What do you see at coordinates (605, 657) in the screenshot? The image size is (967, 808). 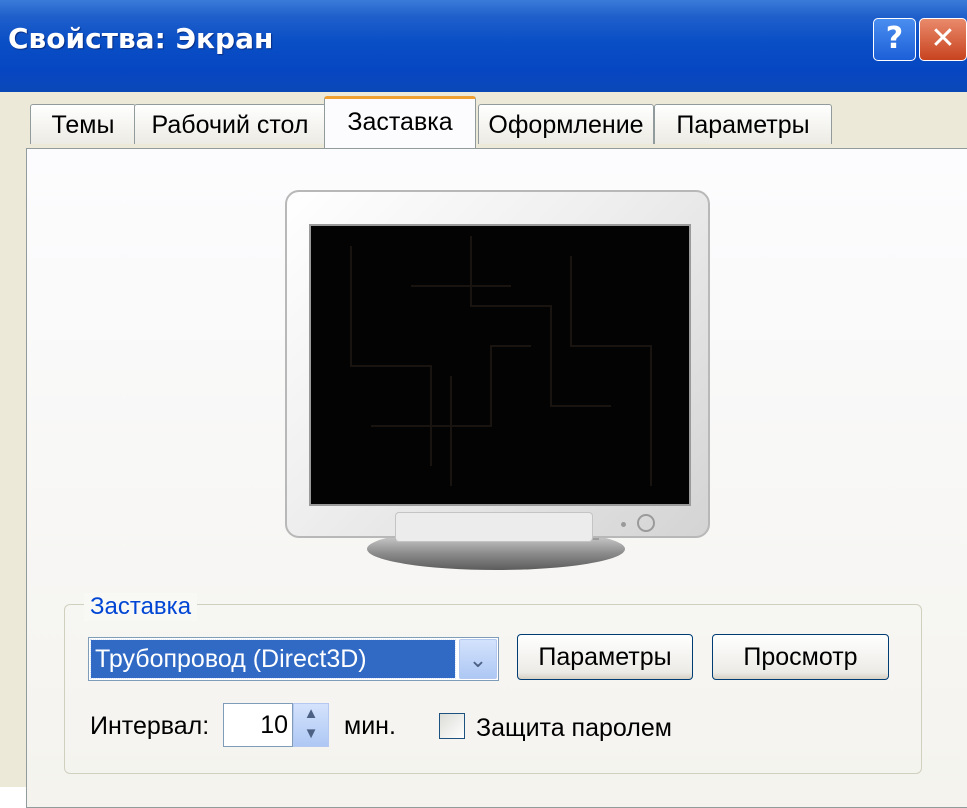 I see `settings-button: Параметры` at bounding box center [605, 657].